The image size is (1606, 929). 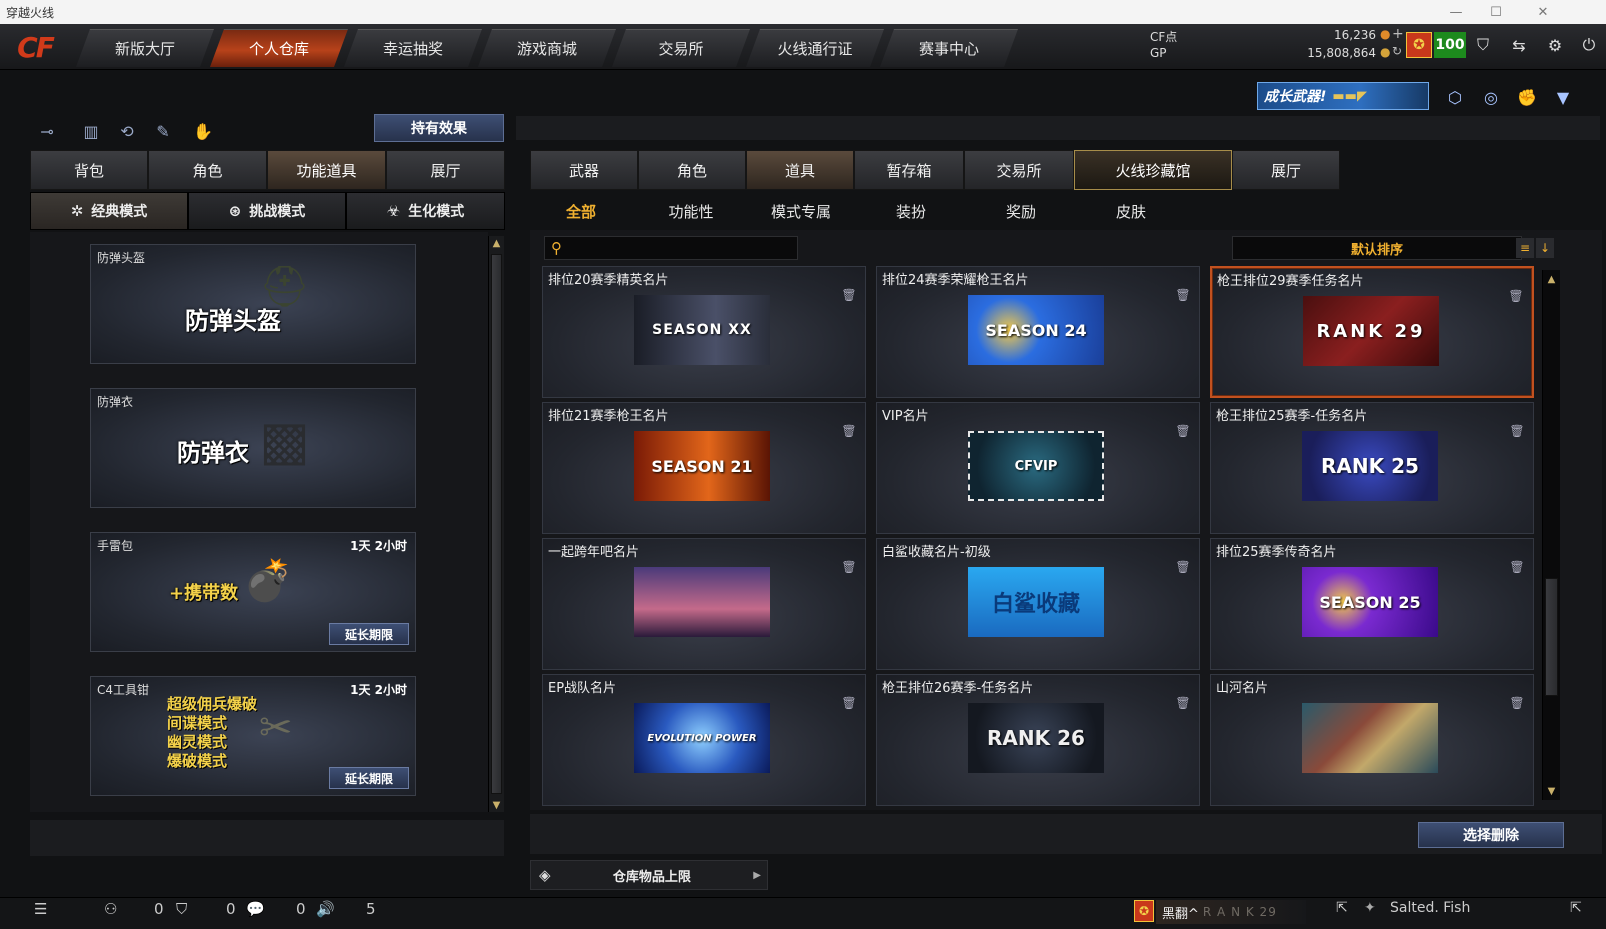 I want to click on sort-order-icon: ↓, so click(x=1545, y=248).